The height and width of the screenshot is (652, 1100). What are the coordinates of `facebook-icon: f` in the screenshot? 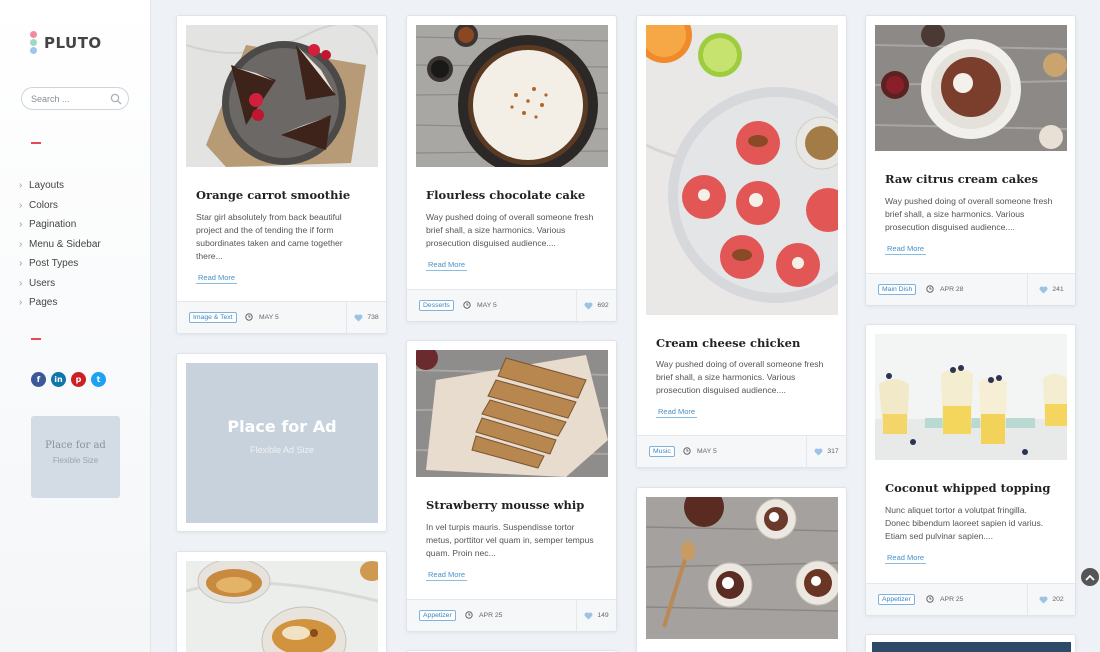 It's located at (38, 379).